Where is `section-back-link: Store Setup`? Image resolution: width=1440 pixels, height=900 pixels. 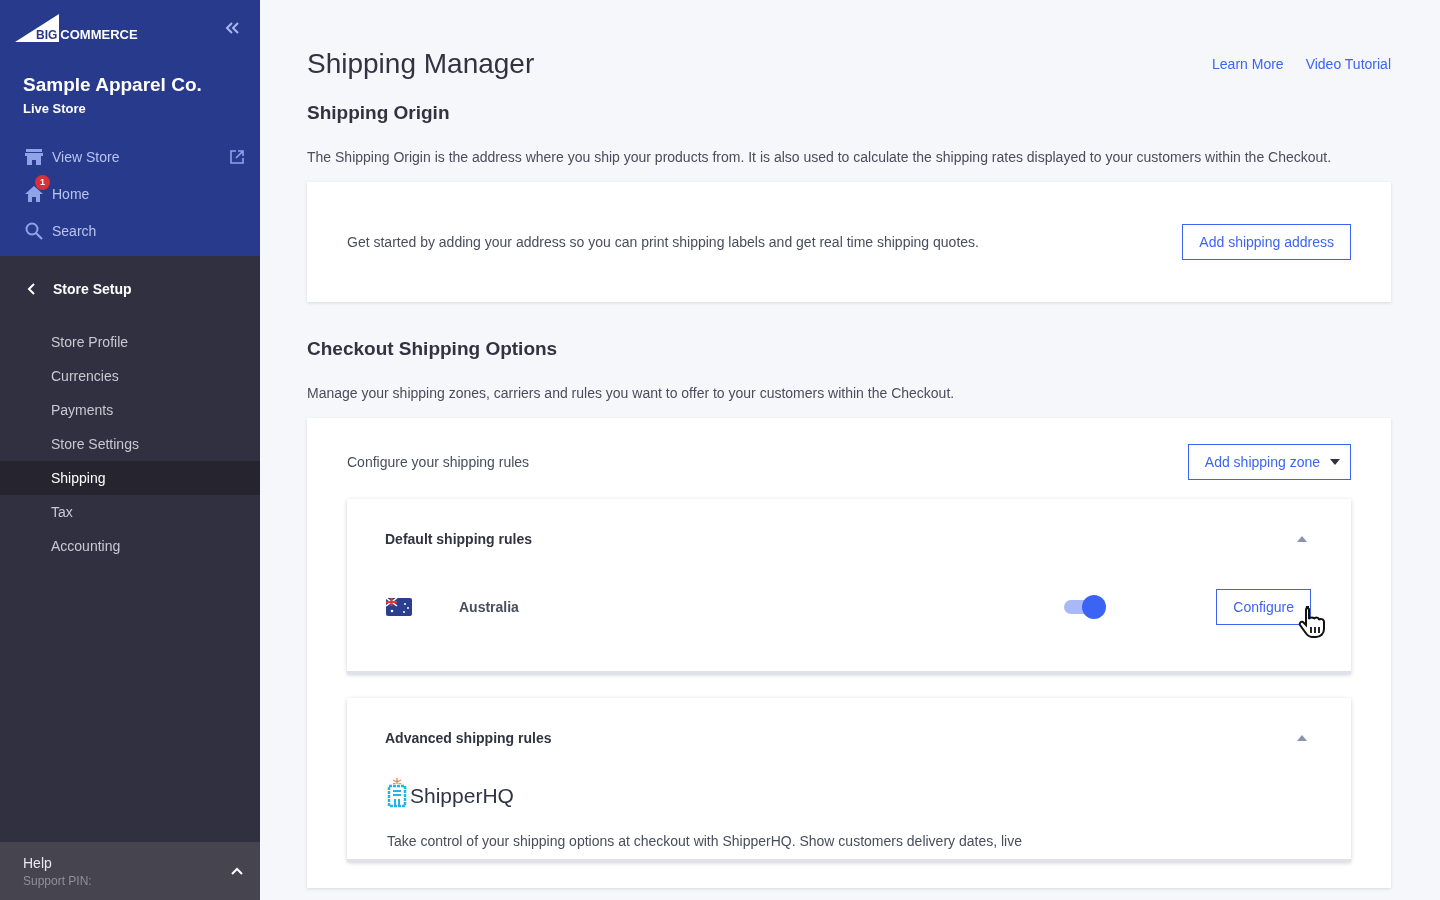 section-back-link: Store Setup is located at coordinates (130, 290).